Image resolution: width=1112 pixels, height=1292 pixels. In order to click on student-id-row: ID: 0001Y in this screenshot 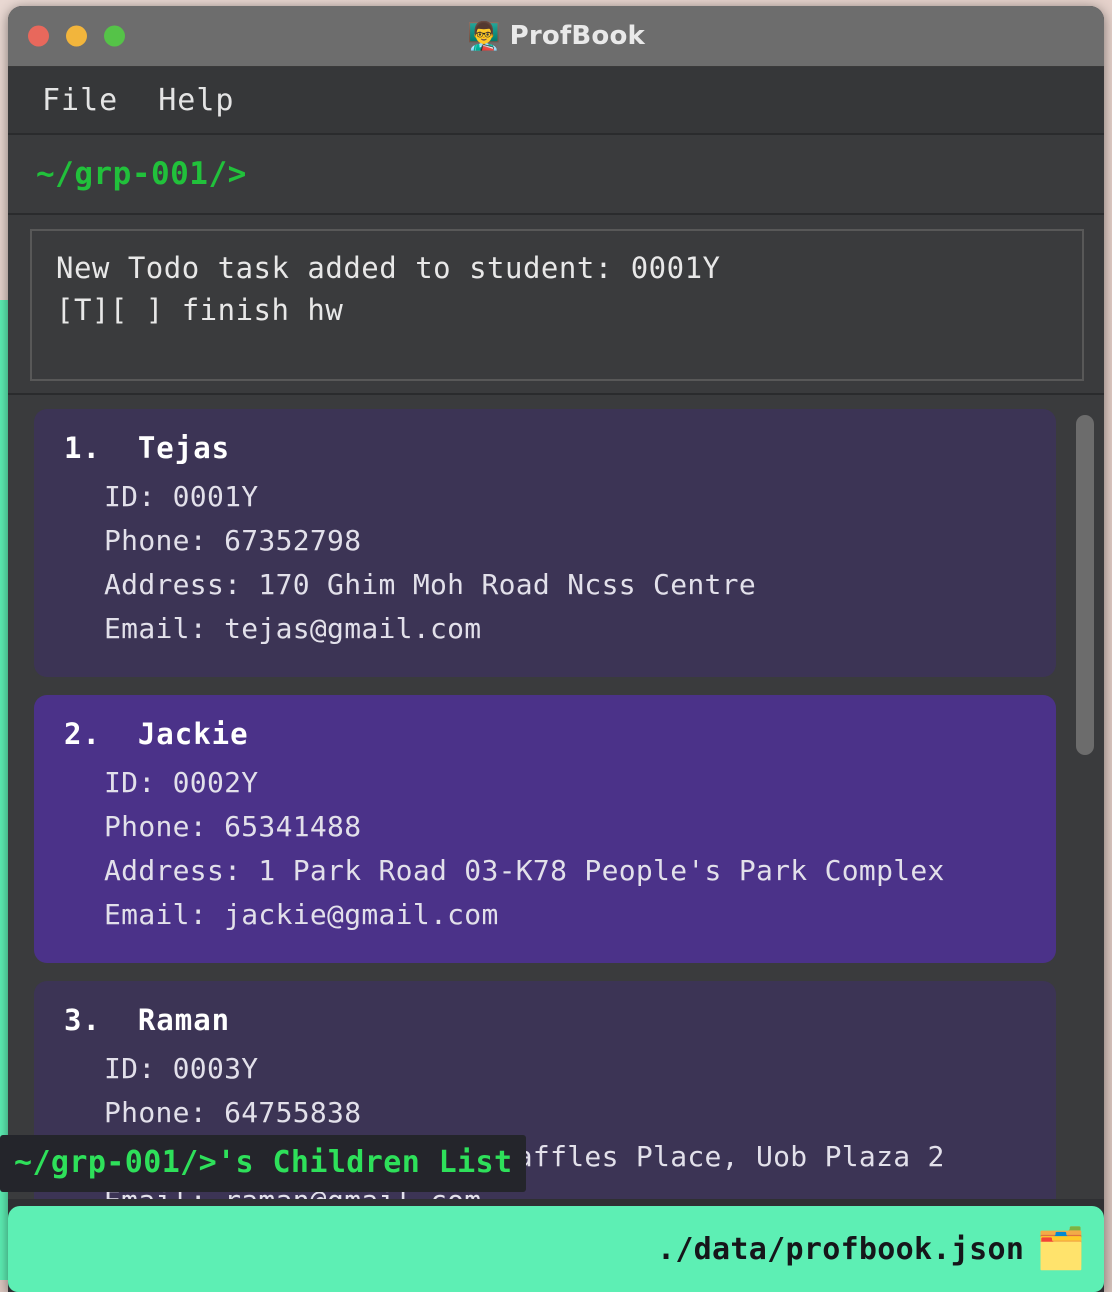, I will do `click(181, 496)`.